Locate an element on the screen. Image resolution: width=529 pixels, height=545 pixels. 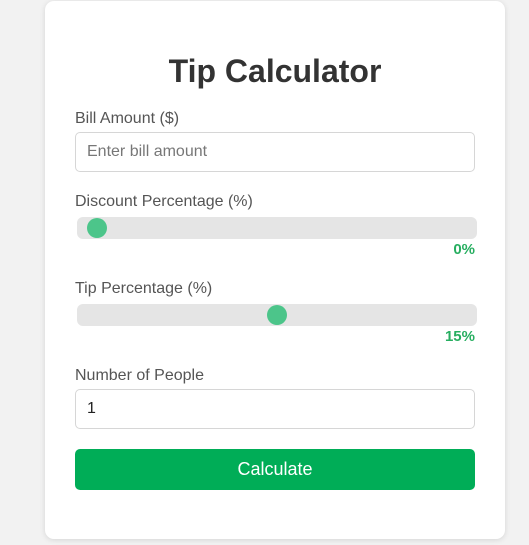
tip-percentage-label: Tip Percentage (%) is located at coordinates (144, 288).